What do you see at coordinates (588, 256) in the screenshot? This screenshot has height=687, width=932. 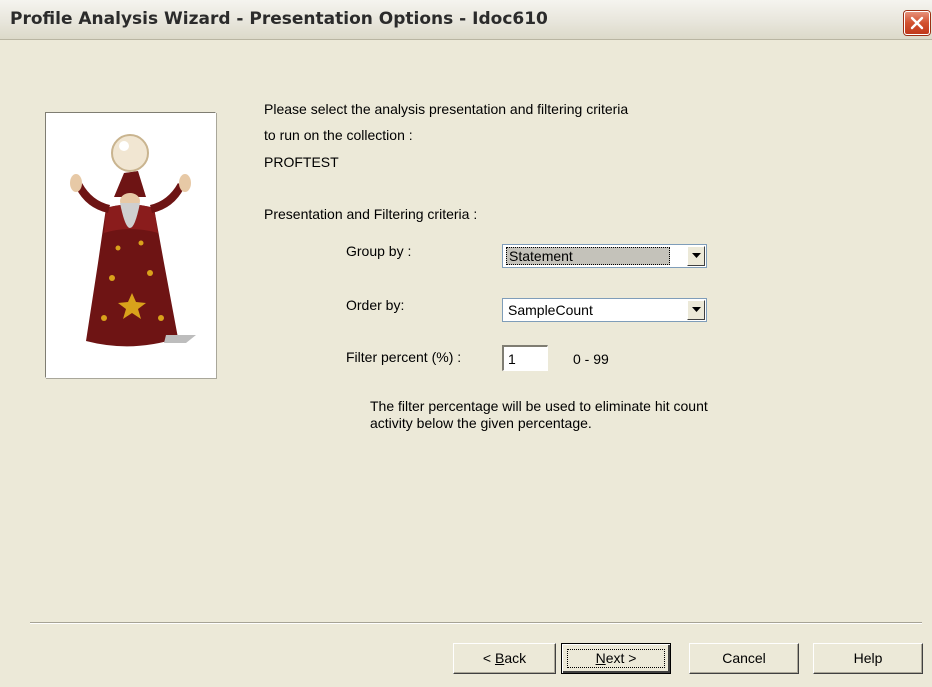 I see `group-by-value: Statement` at bounding box center [588, 256].